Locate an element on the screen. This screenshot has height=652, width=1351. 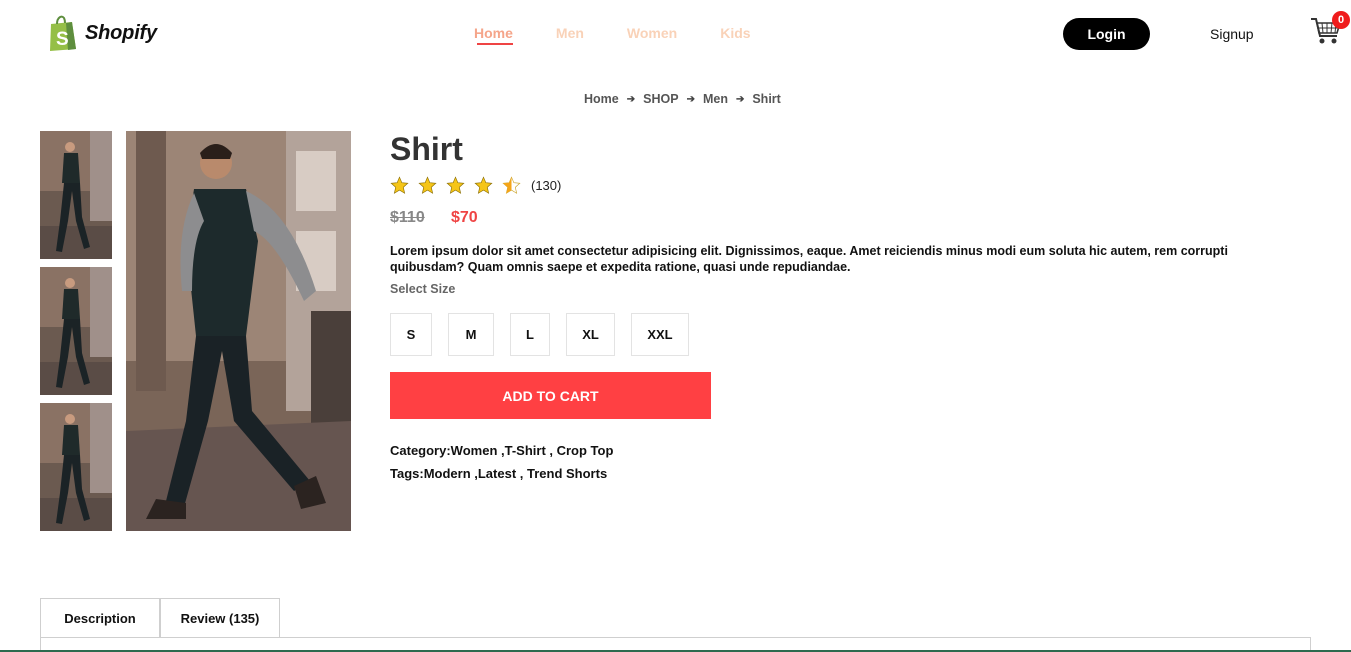
brand-logo: S Shopify is located at coordinates (102, 33).